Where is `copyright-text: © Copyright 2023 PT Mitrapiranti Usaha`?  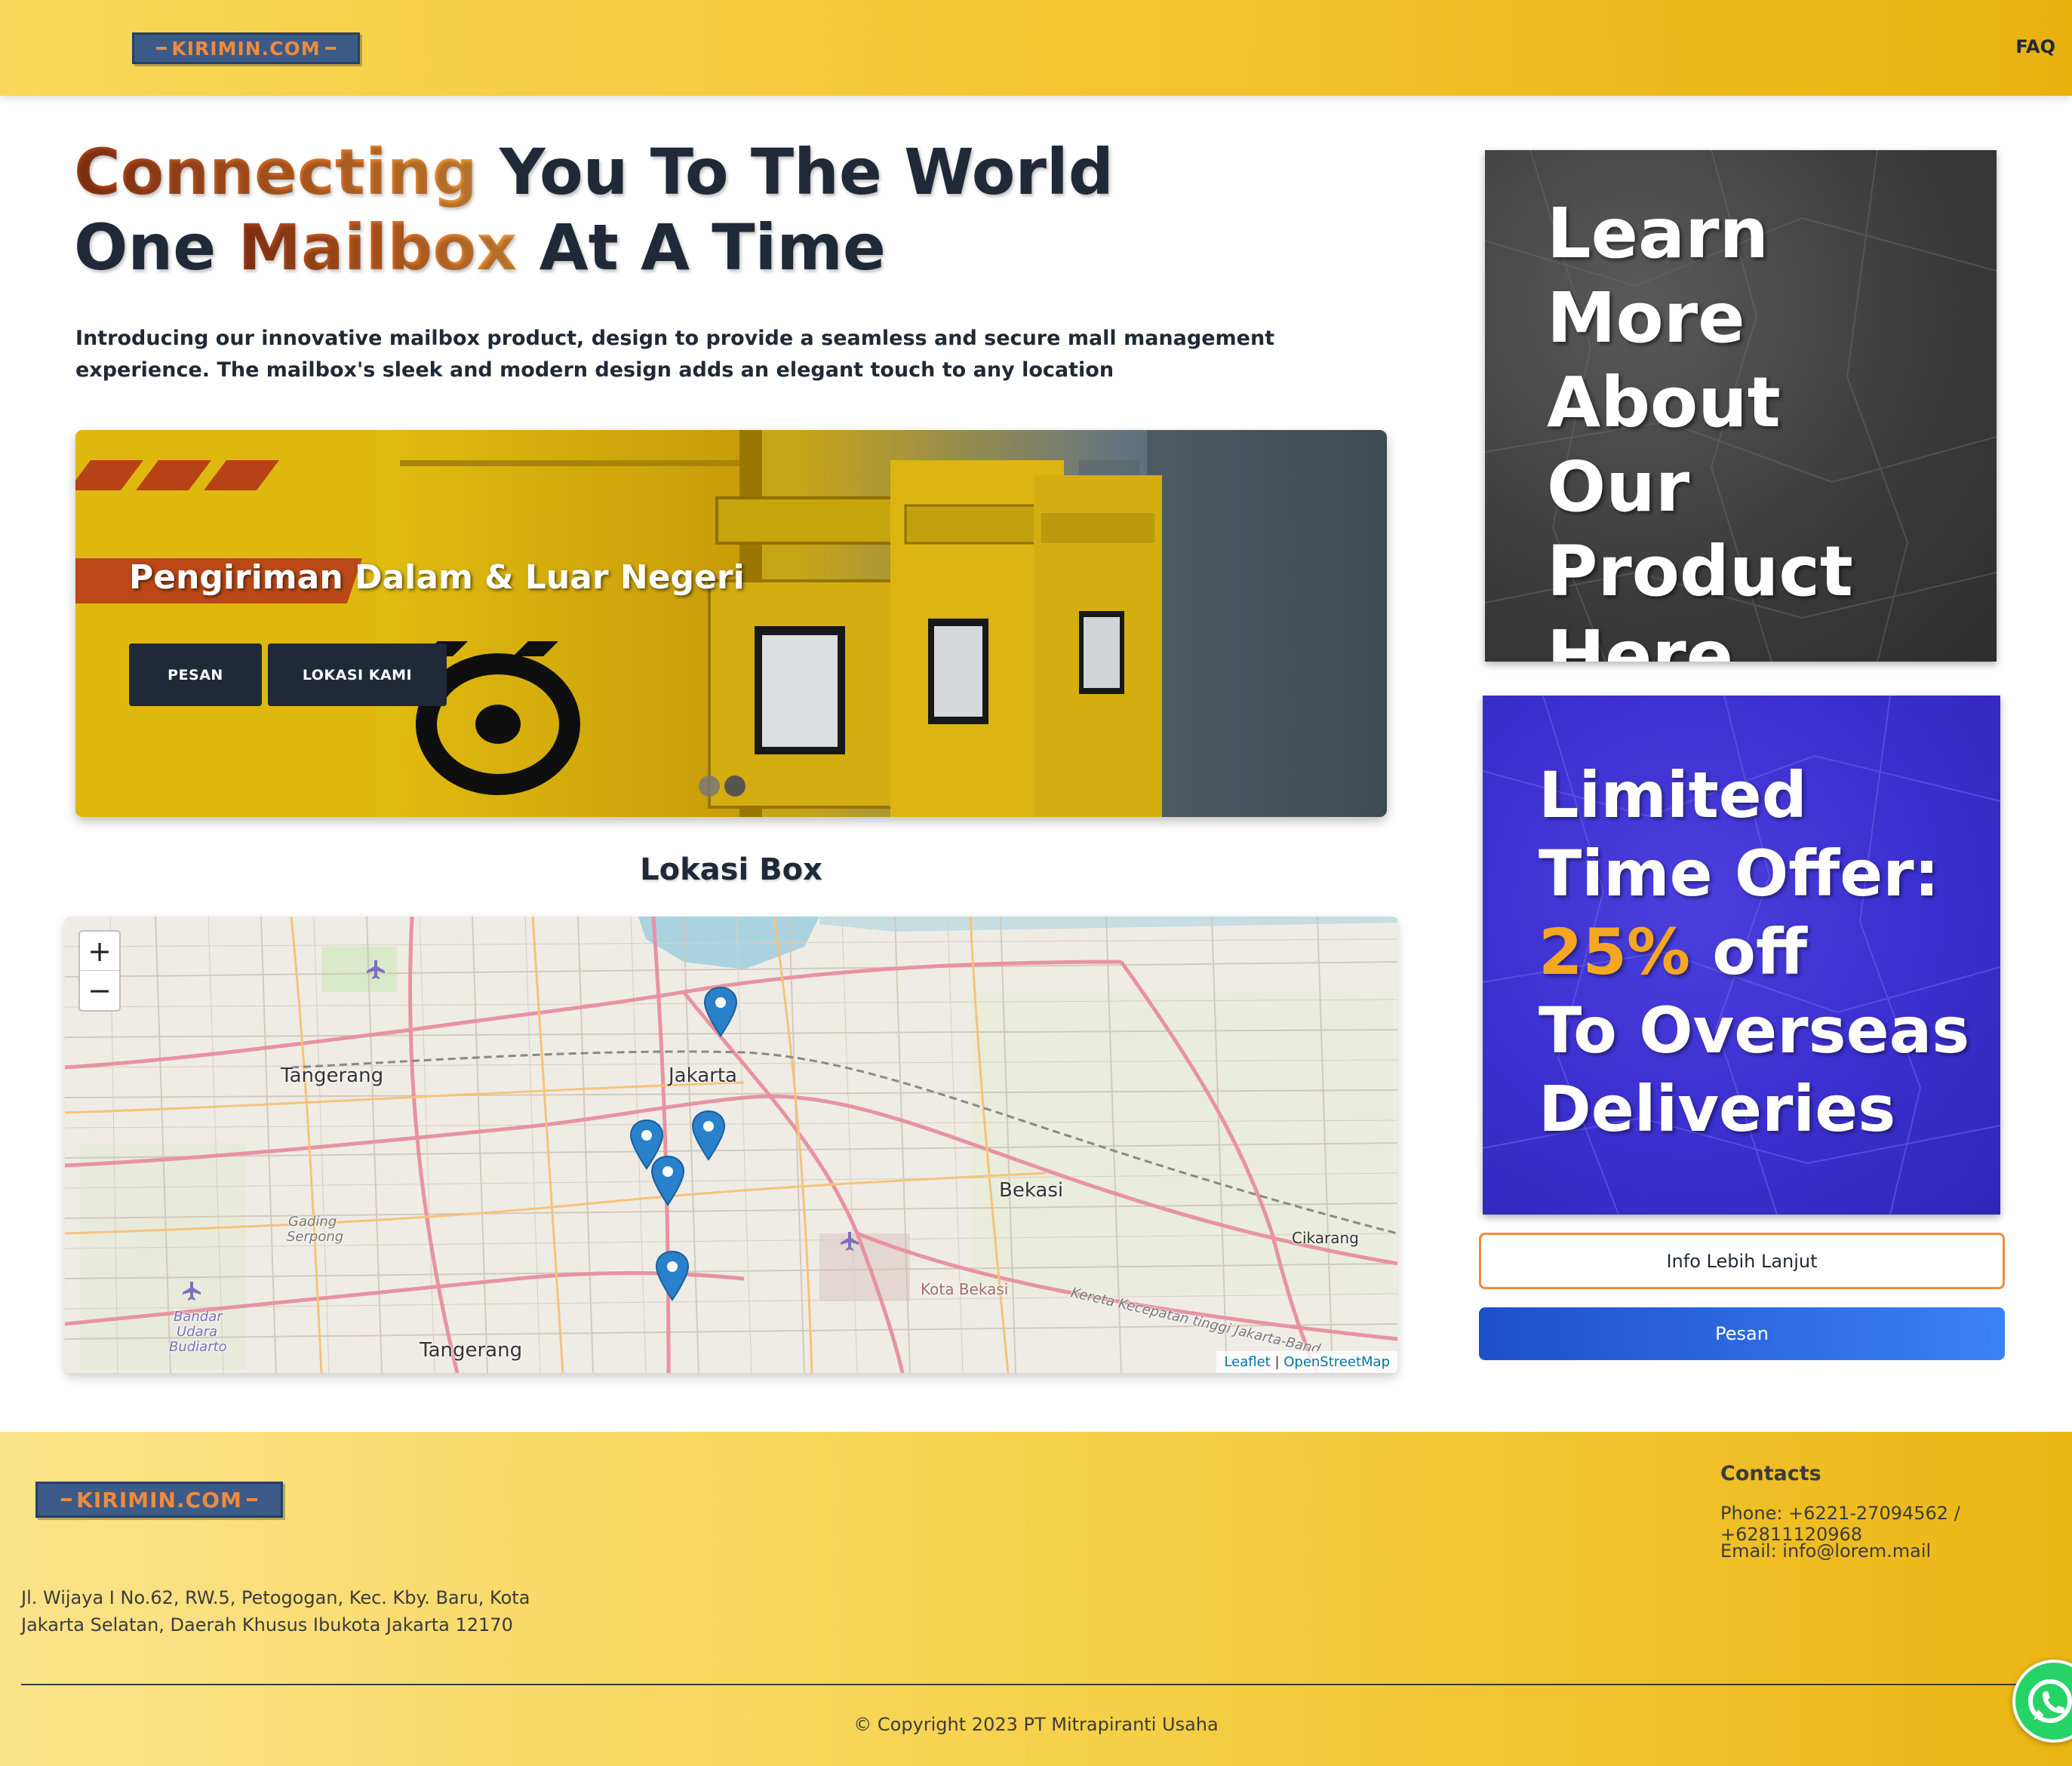 copyright-text: © Copyright 2023 PT Mitrapiranti Usaha is located at coordinates (1036, 1725).